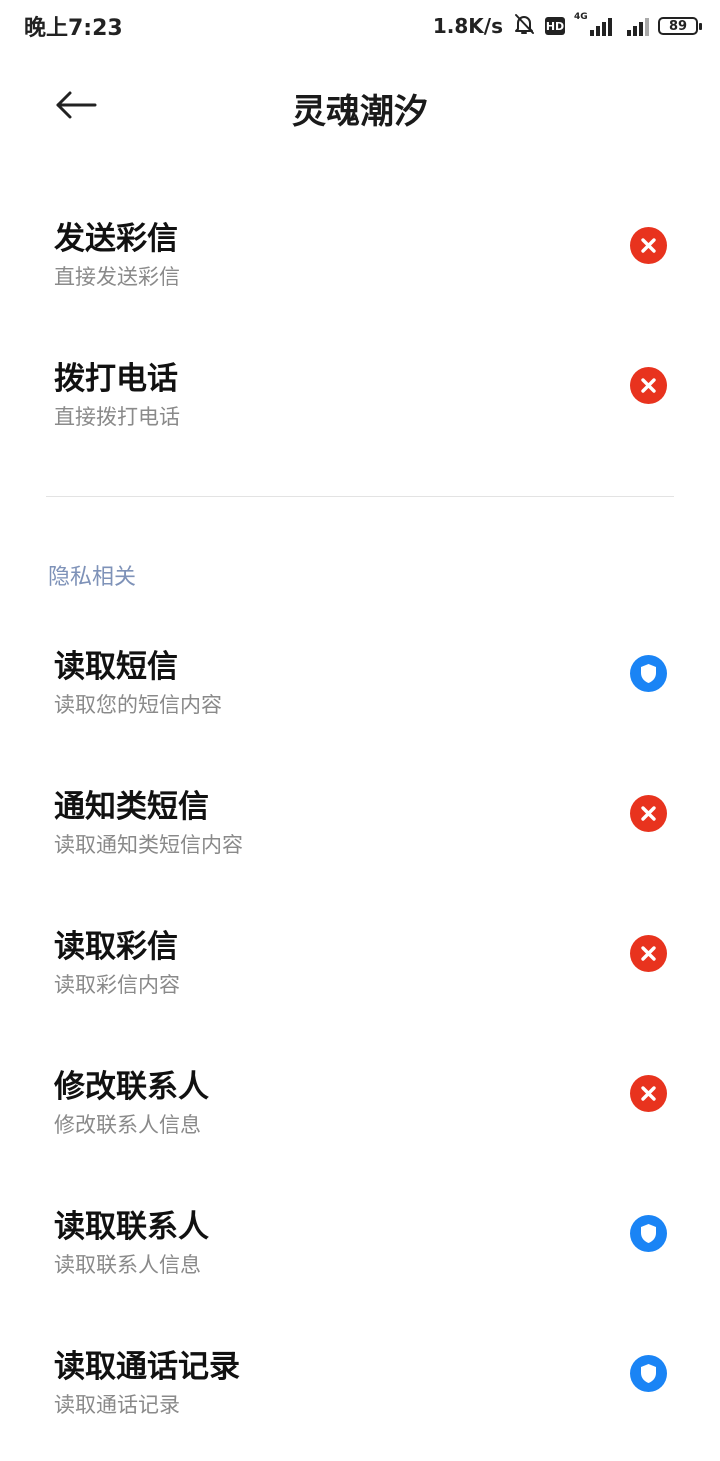  What do you see at coordinates (581, 17) in the screenshot?
I see `network-generation: 4G` at bounding box center [581, 17].